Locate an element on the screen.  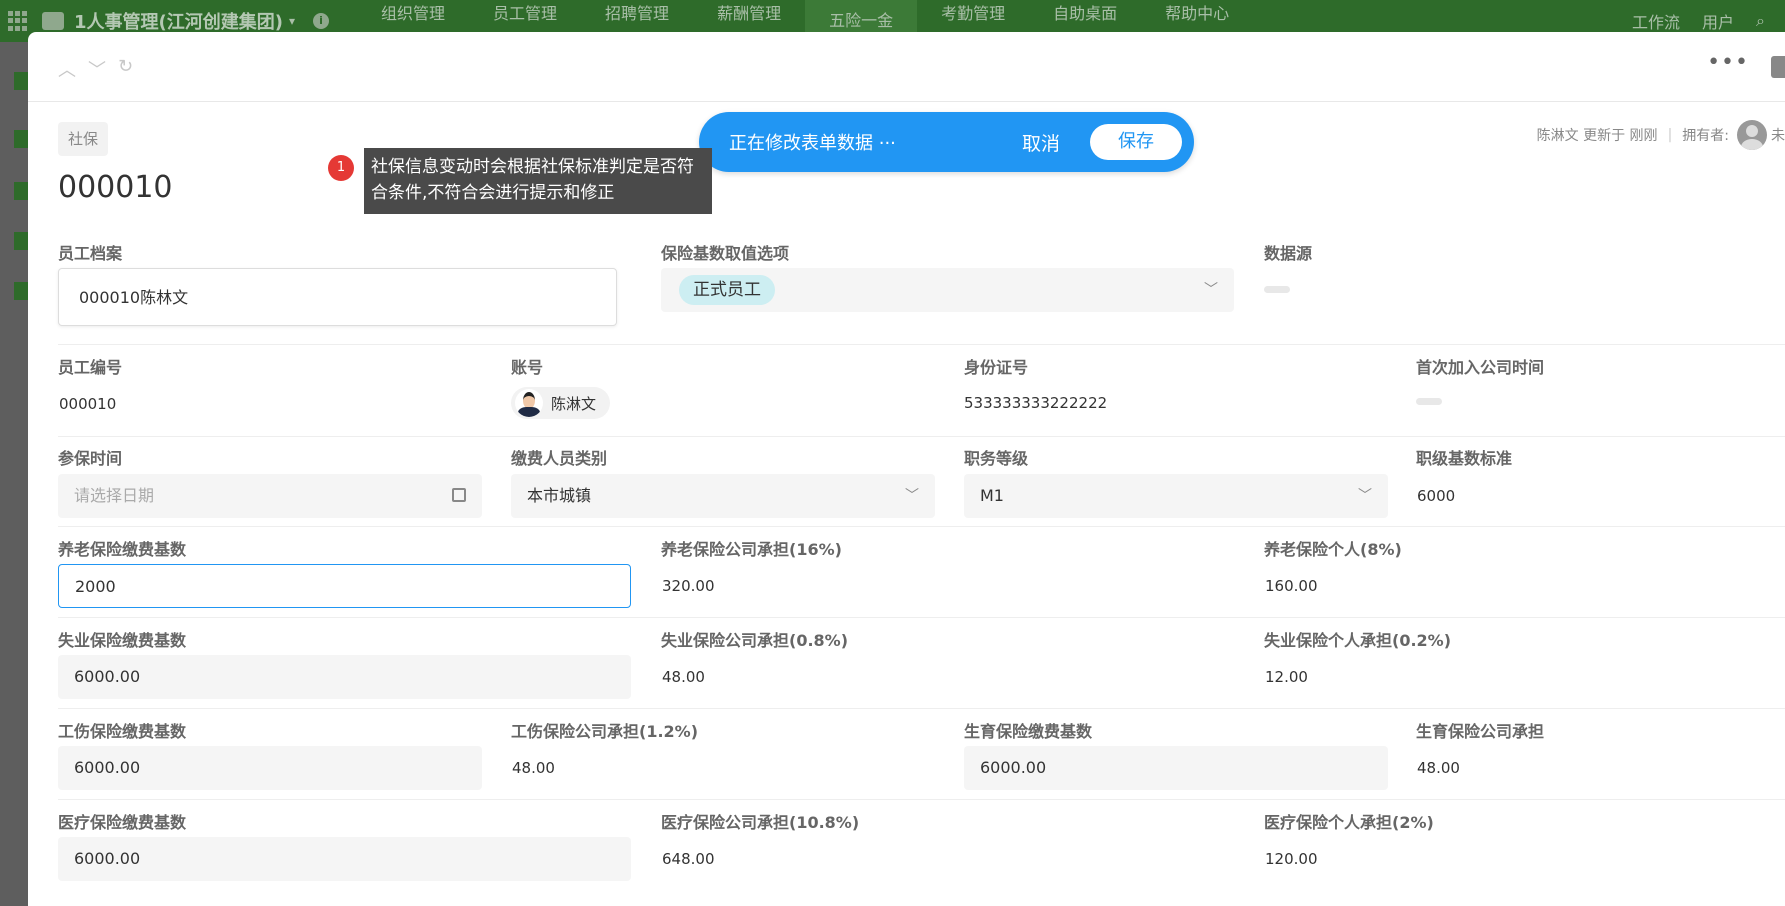
injury-base-label: 工伤保险缴费基数 is located at coordinates (122, 731).